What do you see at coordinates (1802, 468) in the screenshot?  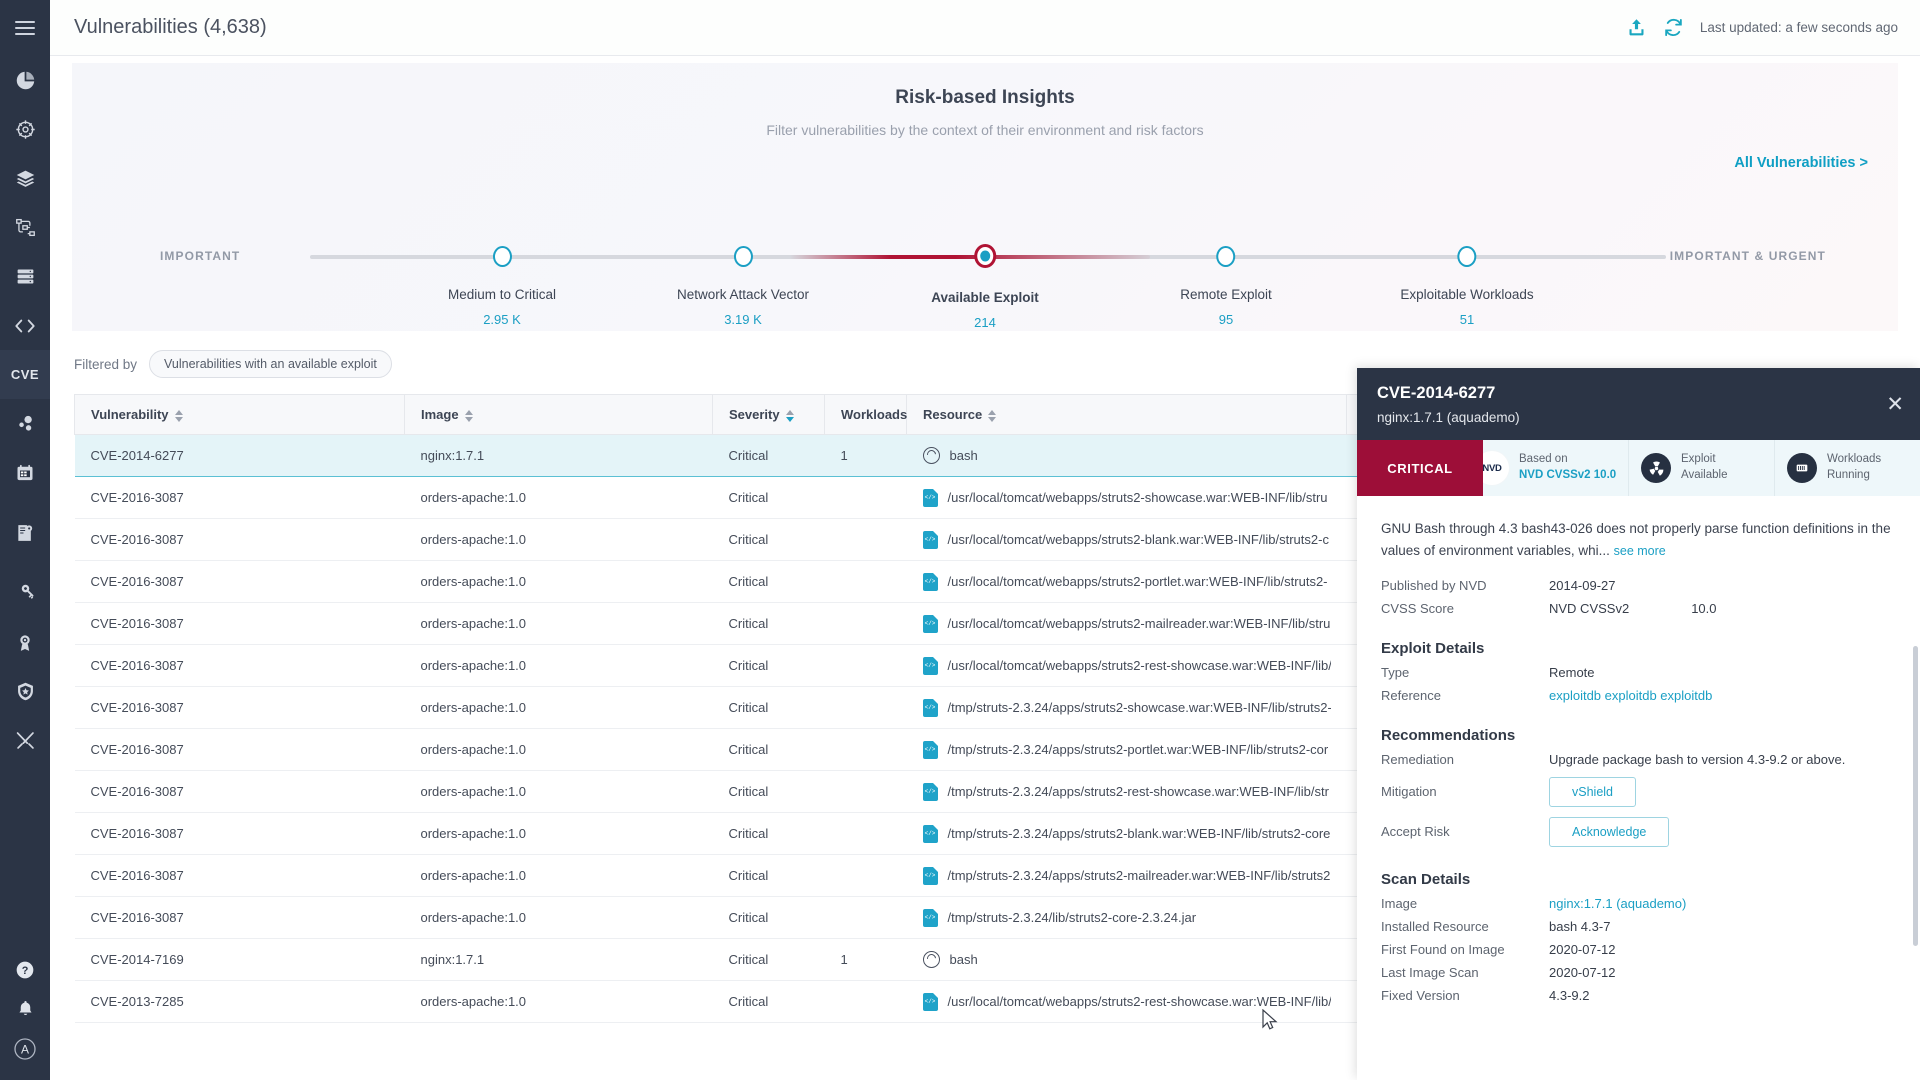 I see `workload-icon` at bounding box center [1802, 468].